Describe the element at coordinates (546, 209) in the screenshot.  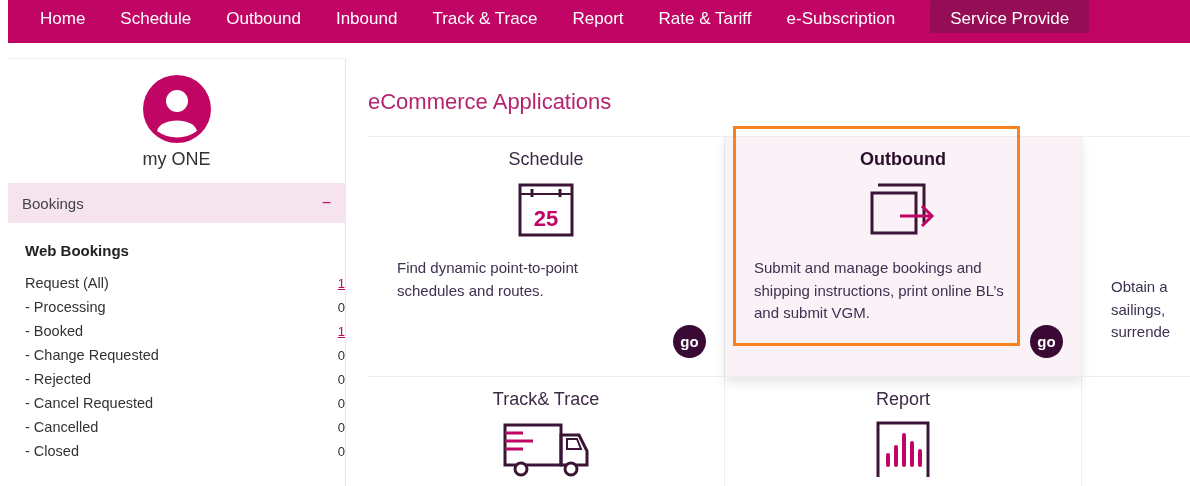
I see `calendar-icon: 25` at that location.